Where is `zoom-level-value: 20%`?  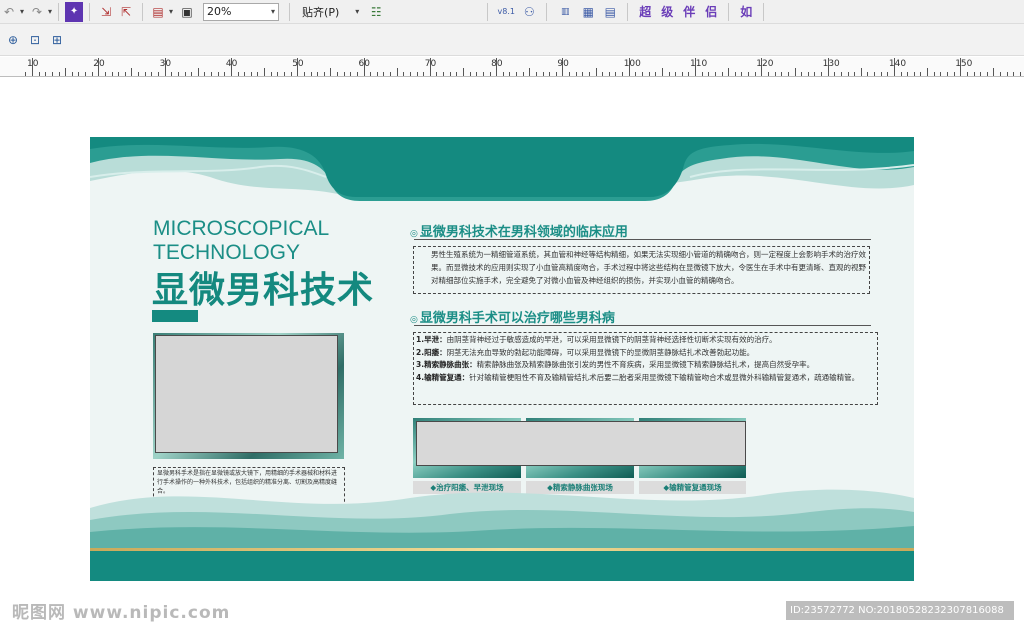 zoom-level-value: 20% is located at coordinates (219, 11).